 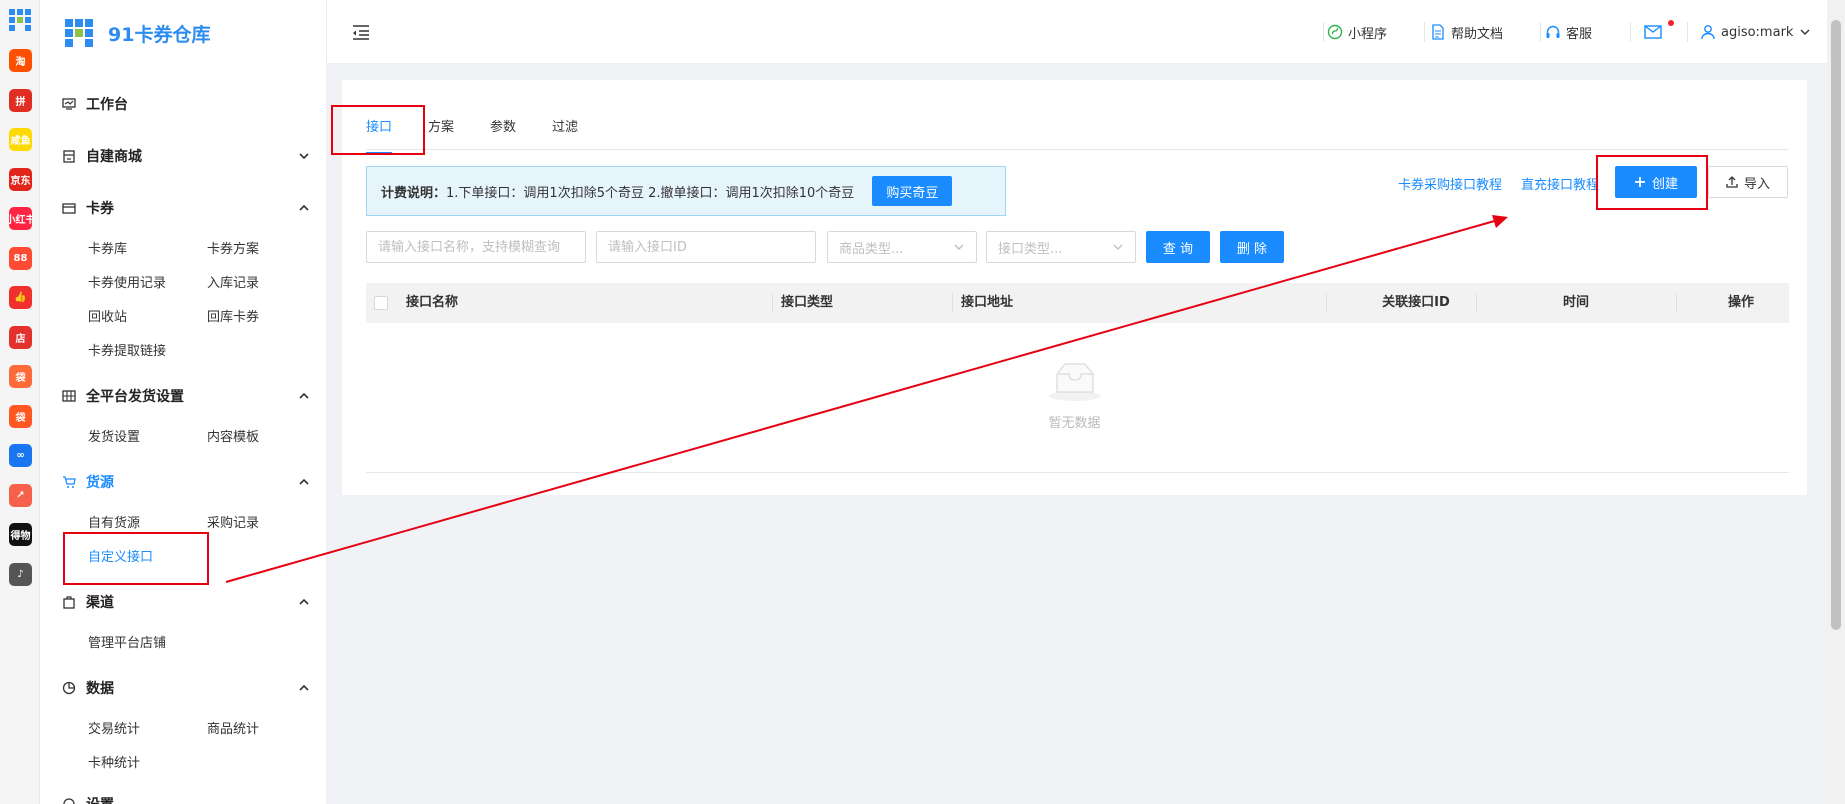 I want to click on nav-group-source: 货源, so click(x=186, y=482).